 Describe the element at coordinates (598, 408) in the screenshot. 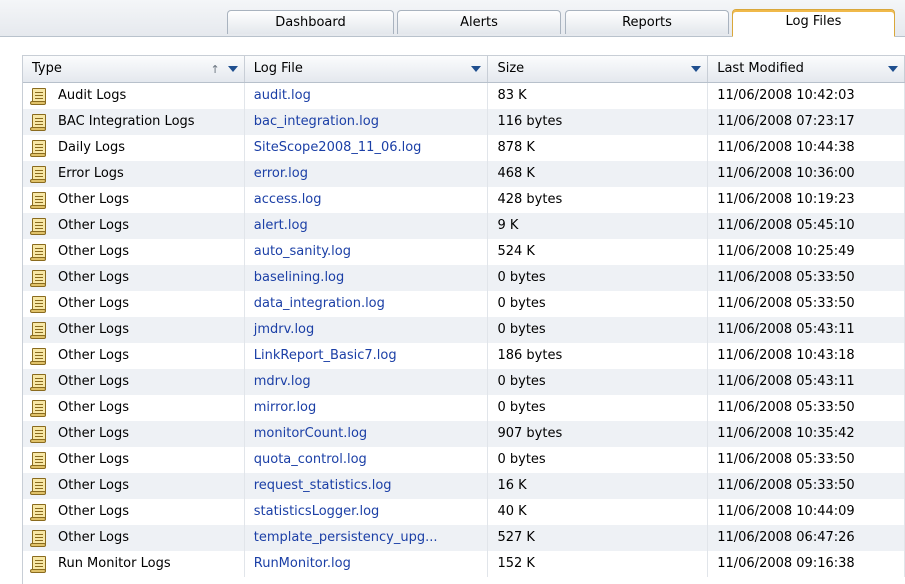

I see `size-cell: 0 bytes` at that location.